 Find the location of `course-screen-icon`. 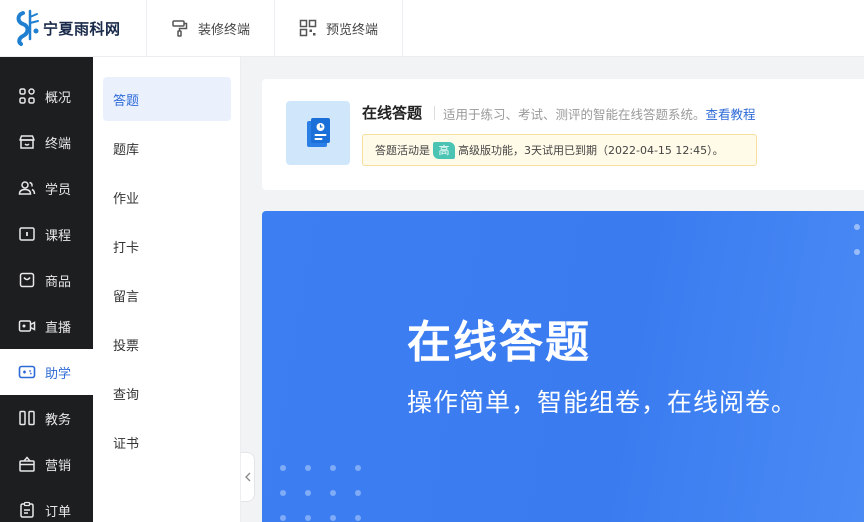

course-screen-icon is located at coordinates (26, 234).